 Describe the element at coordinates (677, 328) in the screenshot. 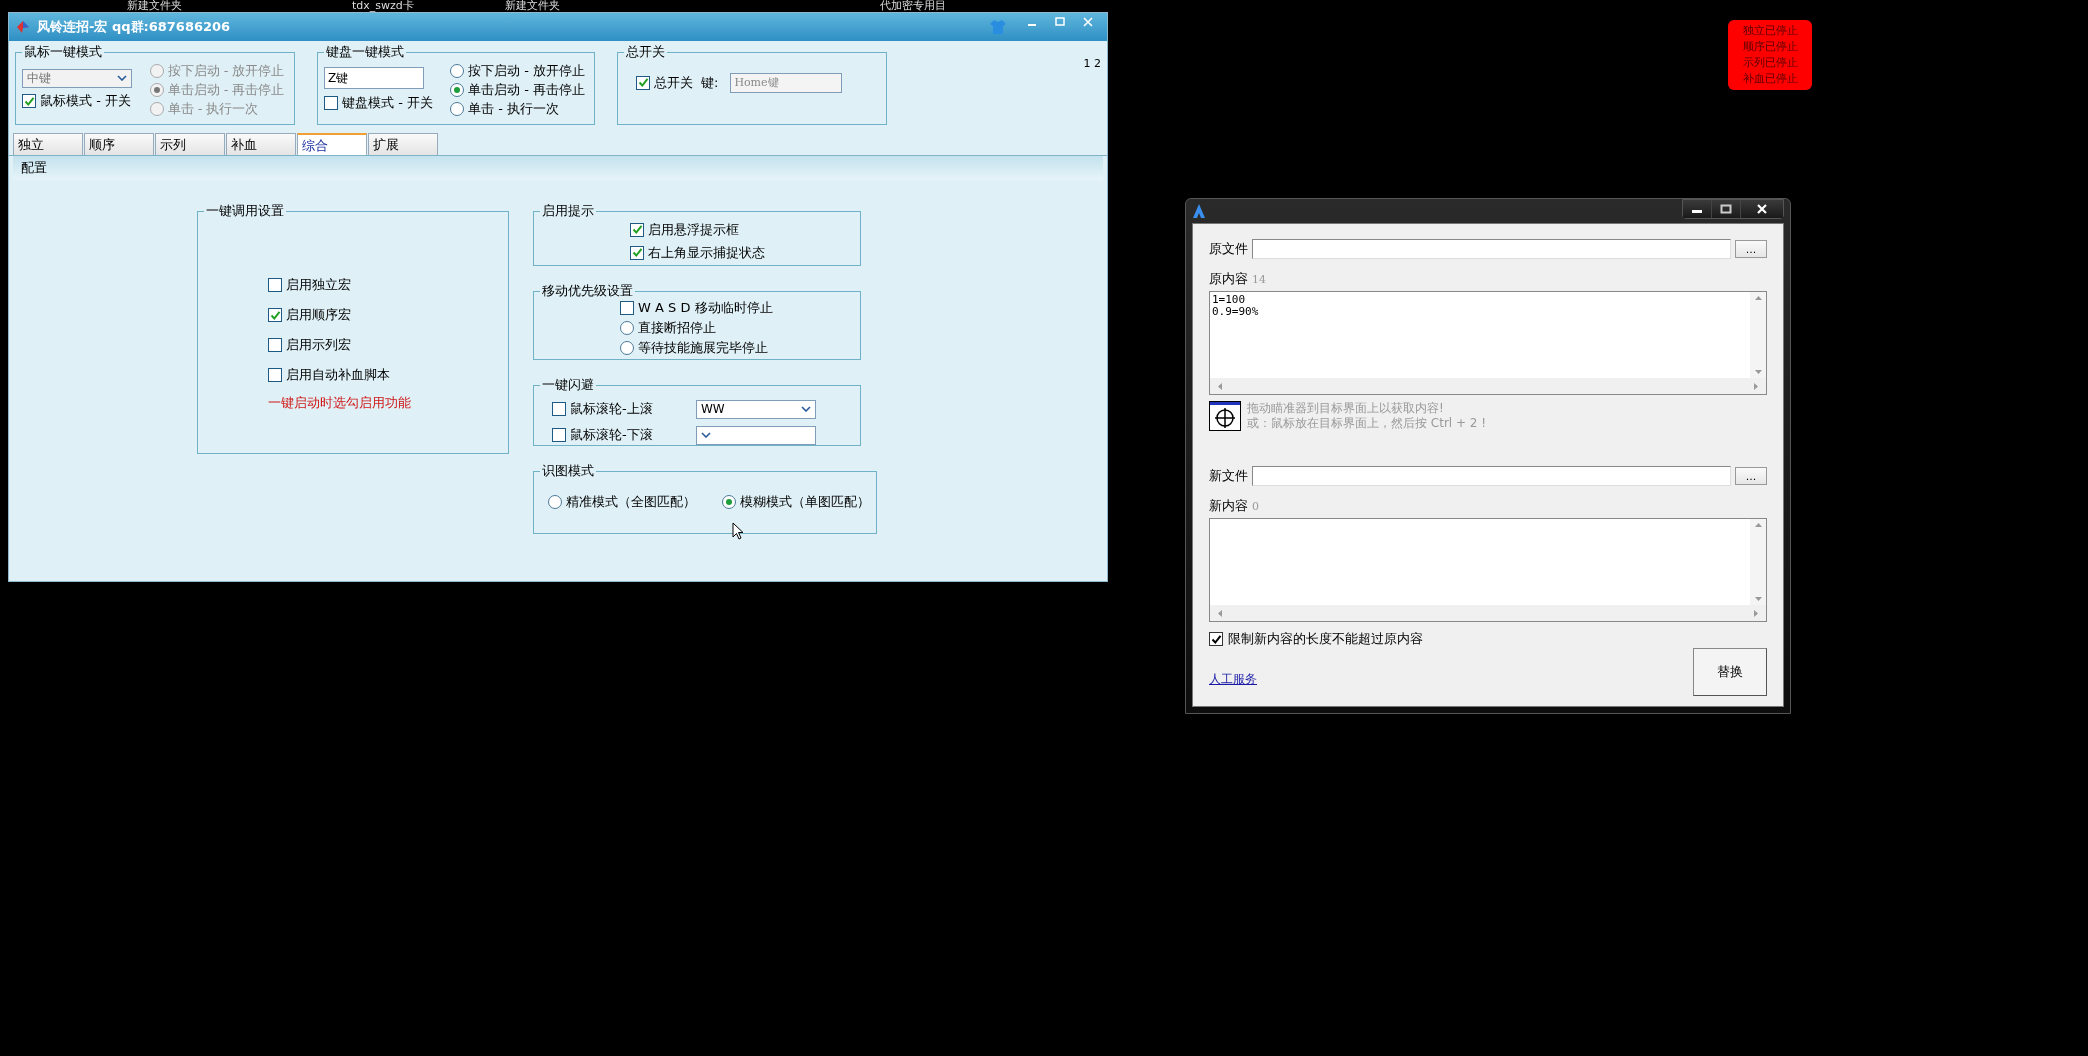

I see `radio-label: 直接断招停止` at that location.